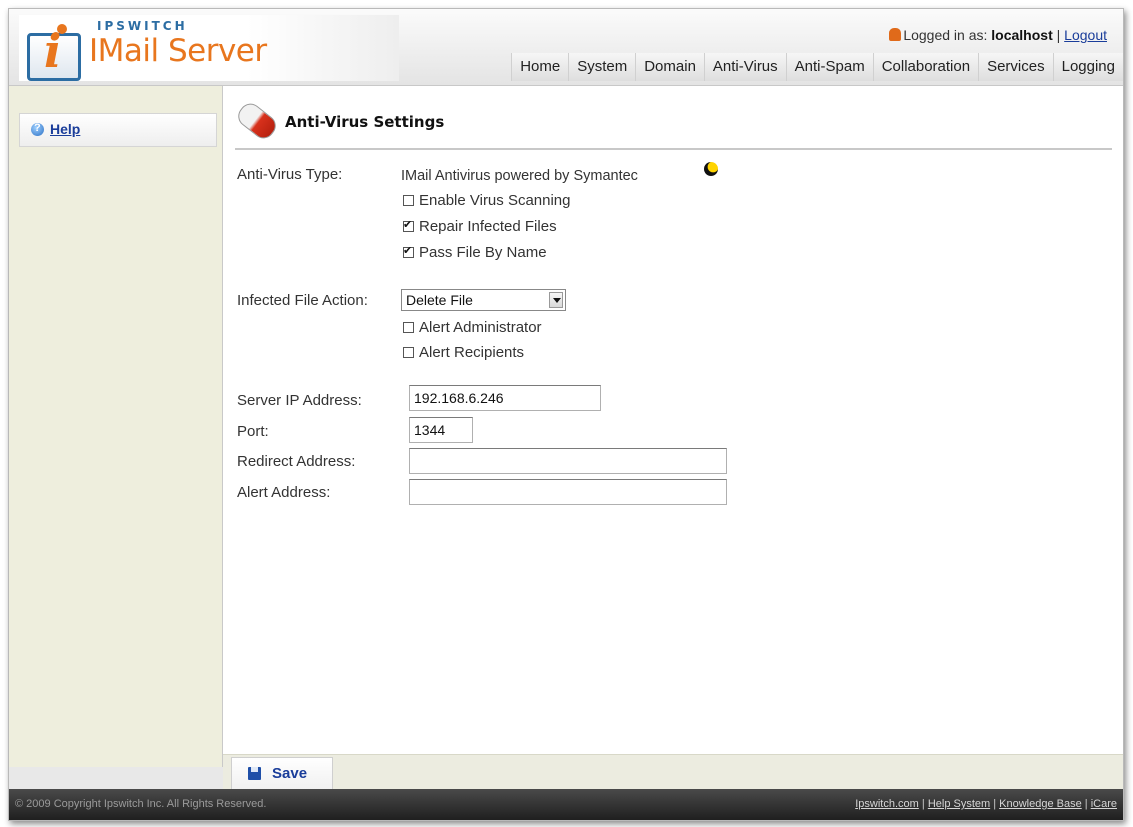  I want to click on nav-logging: Logging, so click(1087, 67).